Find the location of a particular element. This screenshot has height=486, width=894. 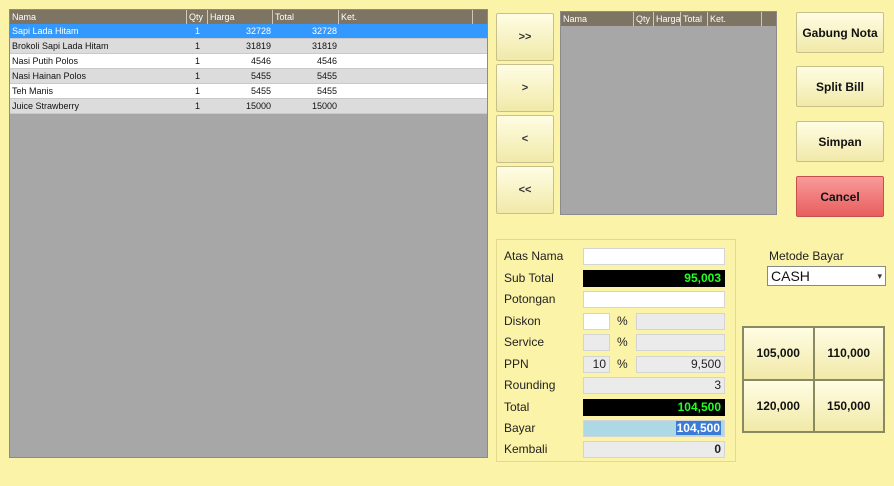

diskon-value is located at coordinates (680, 321).